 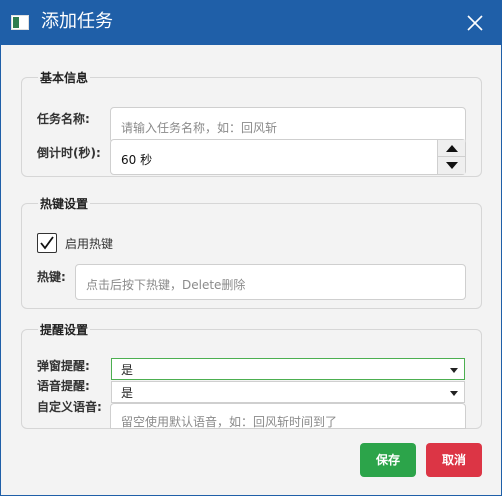 What do you see at coordinates (454, 460) in the screenshot?
I see `cancel-button: 取消` at bounding box center [454, 460].